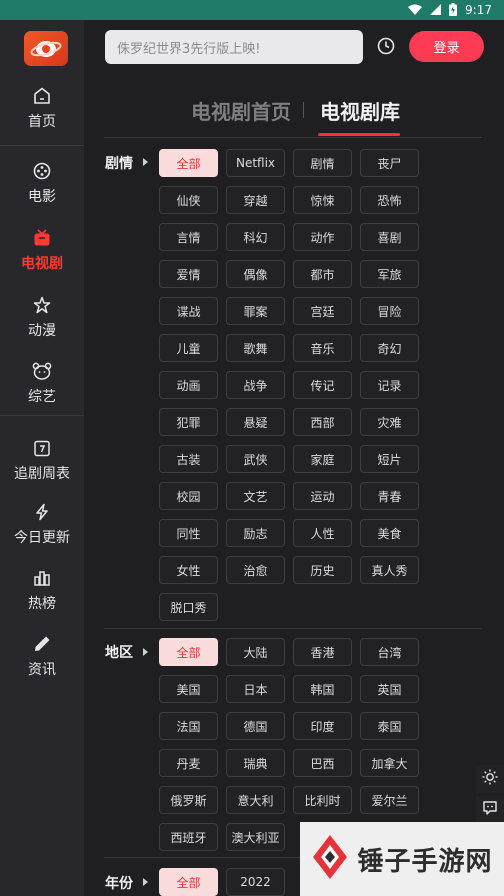 The image size is (504, 896). Describe the element at coordinates (322, 533) in the screenshot. I see `genre-filter-chip: 人性` at that location.